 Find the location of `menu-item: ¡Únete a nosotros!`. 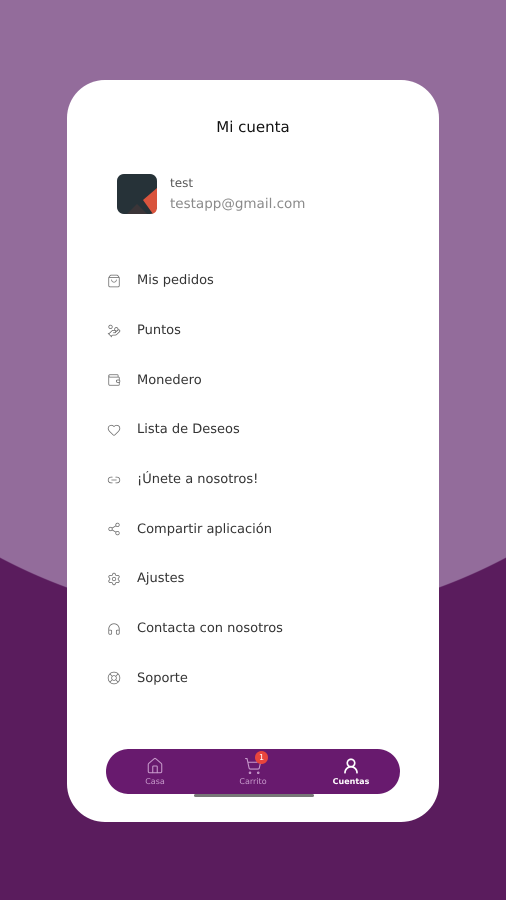

menu-item: ¡Únete a nosotros! is located at coordinates (197, 480).